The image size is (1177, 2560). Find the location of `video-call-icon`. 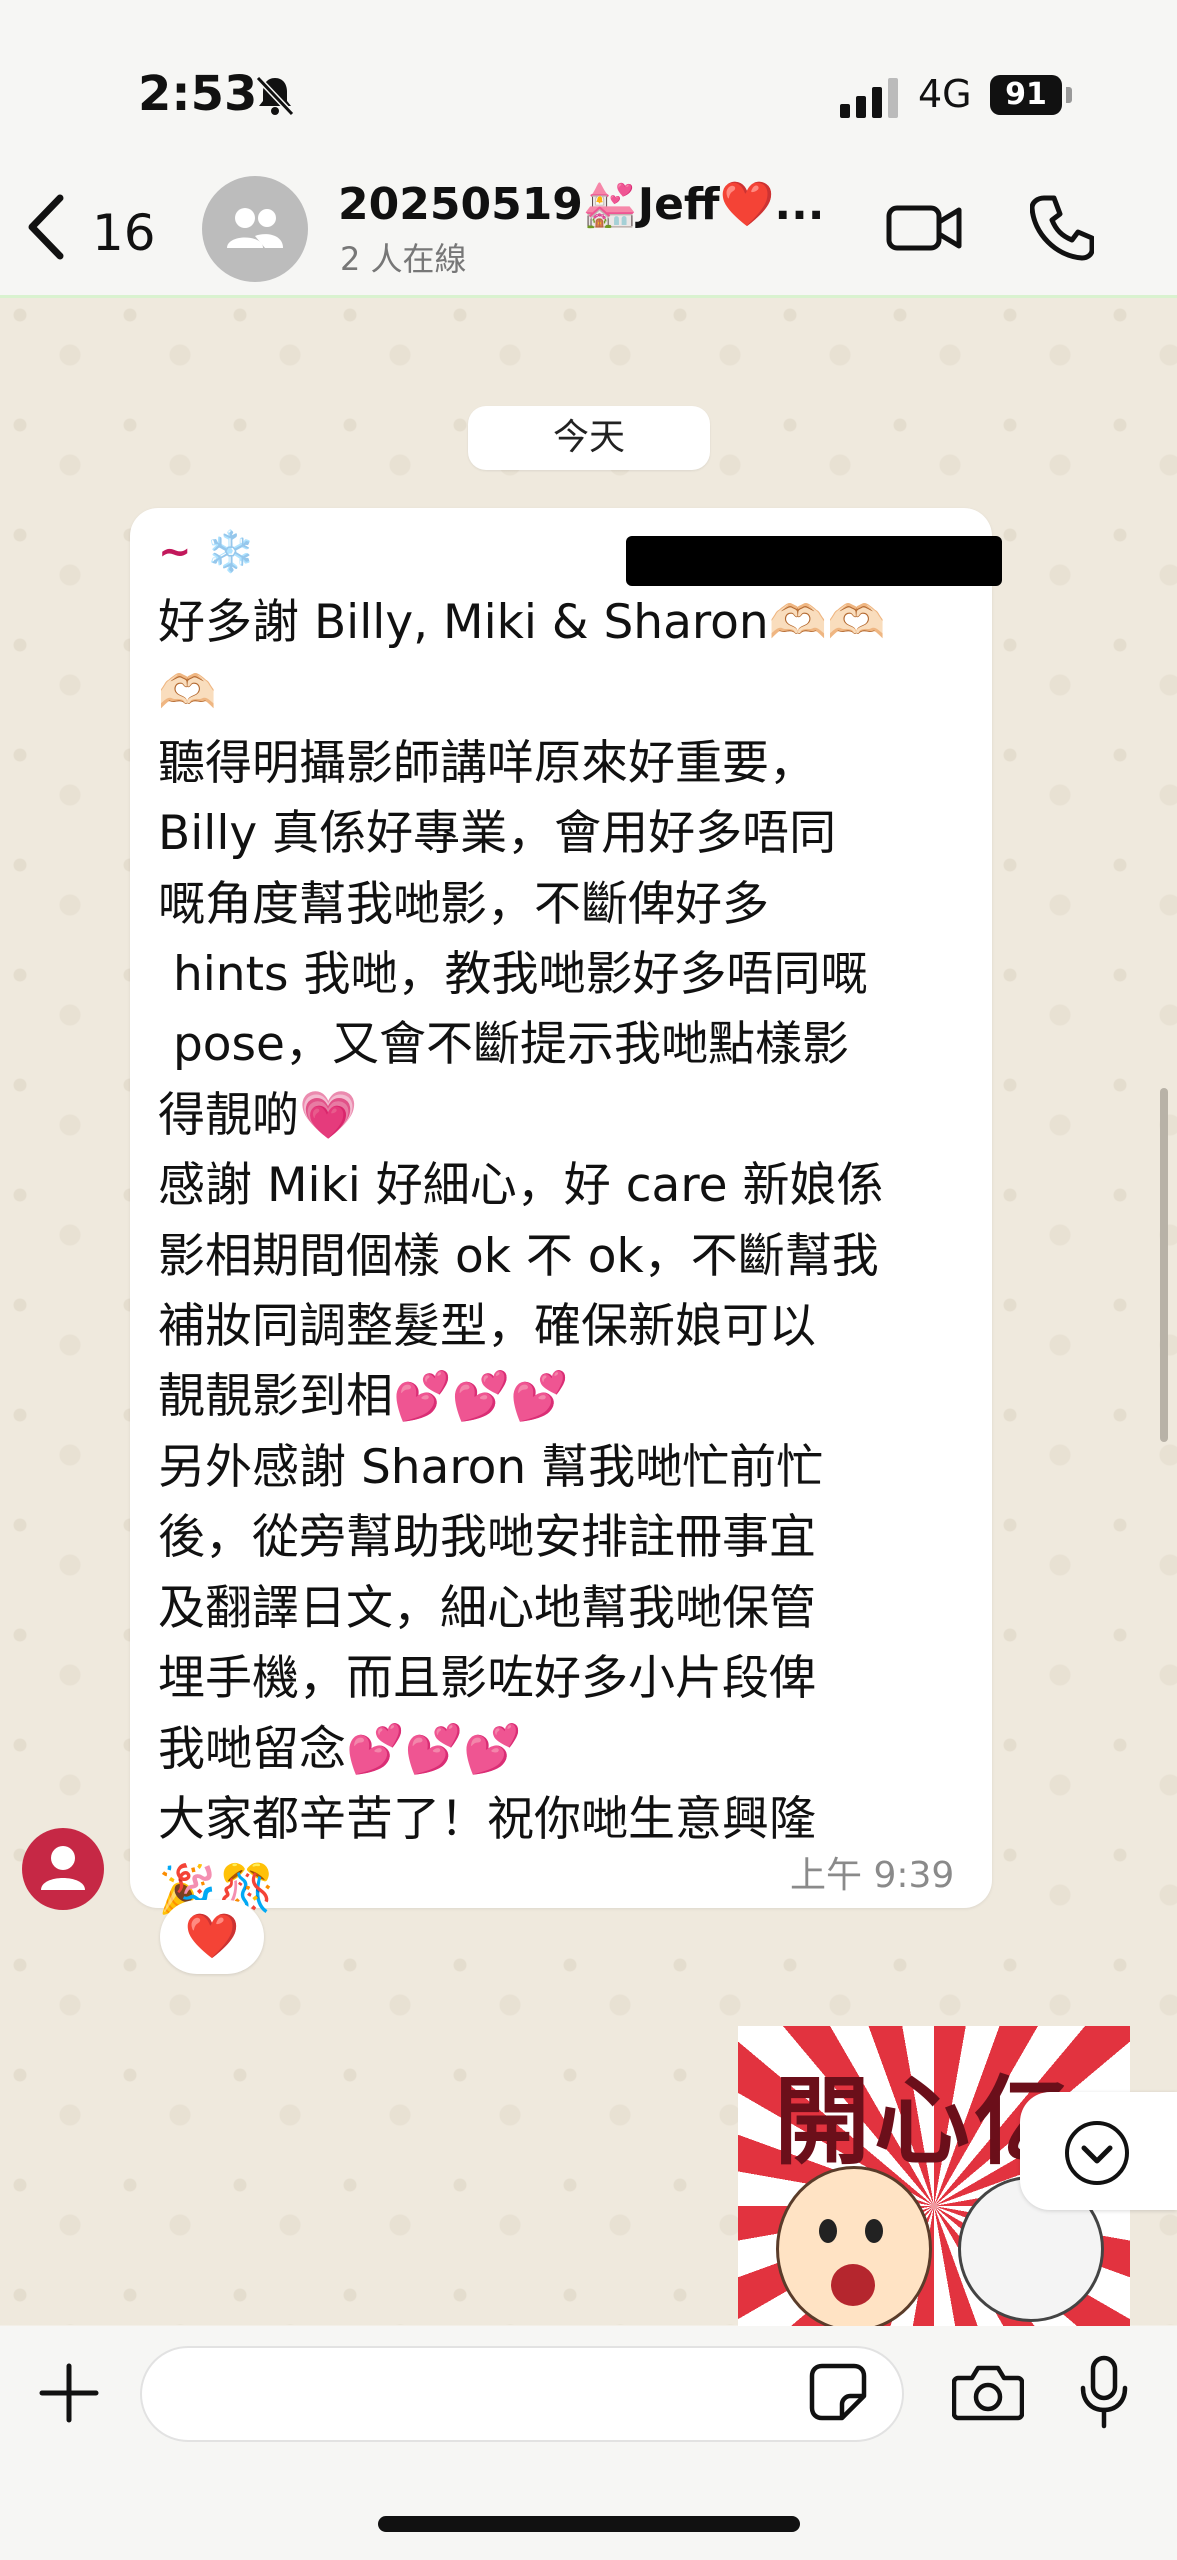

video-call-icon is located at coordinates (924, 228).